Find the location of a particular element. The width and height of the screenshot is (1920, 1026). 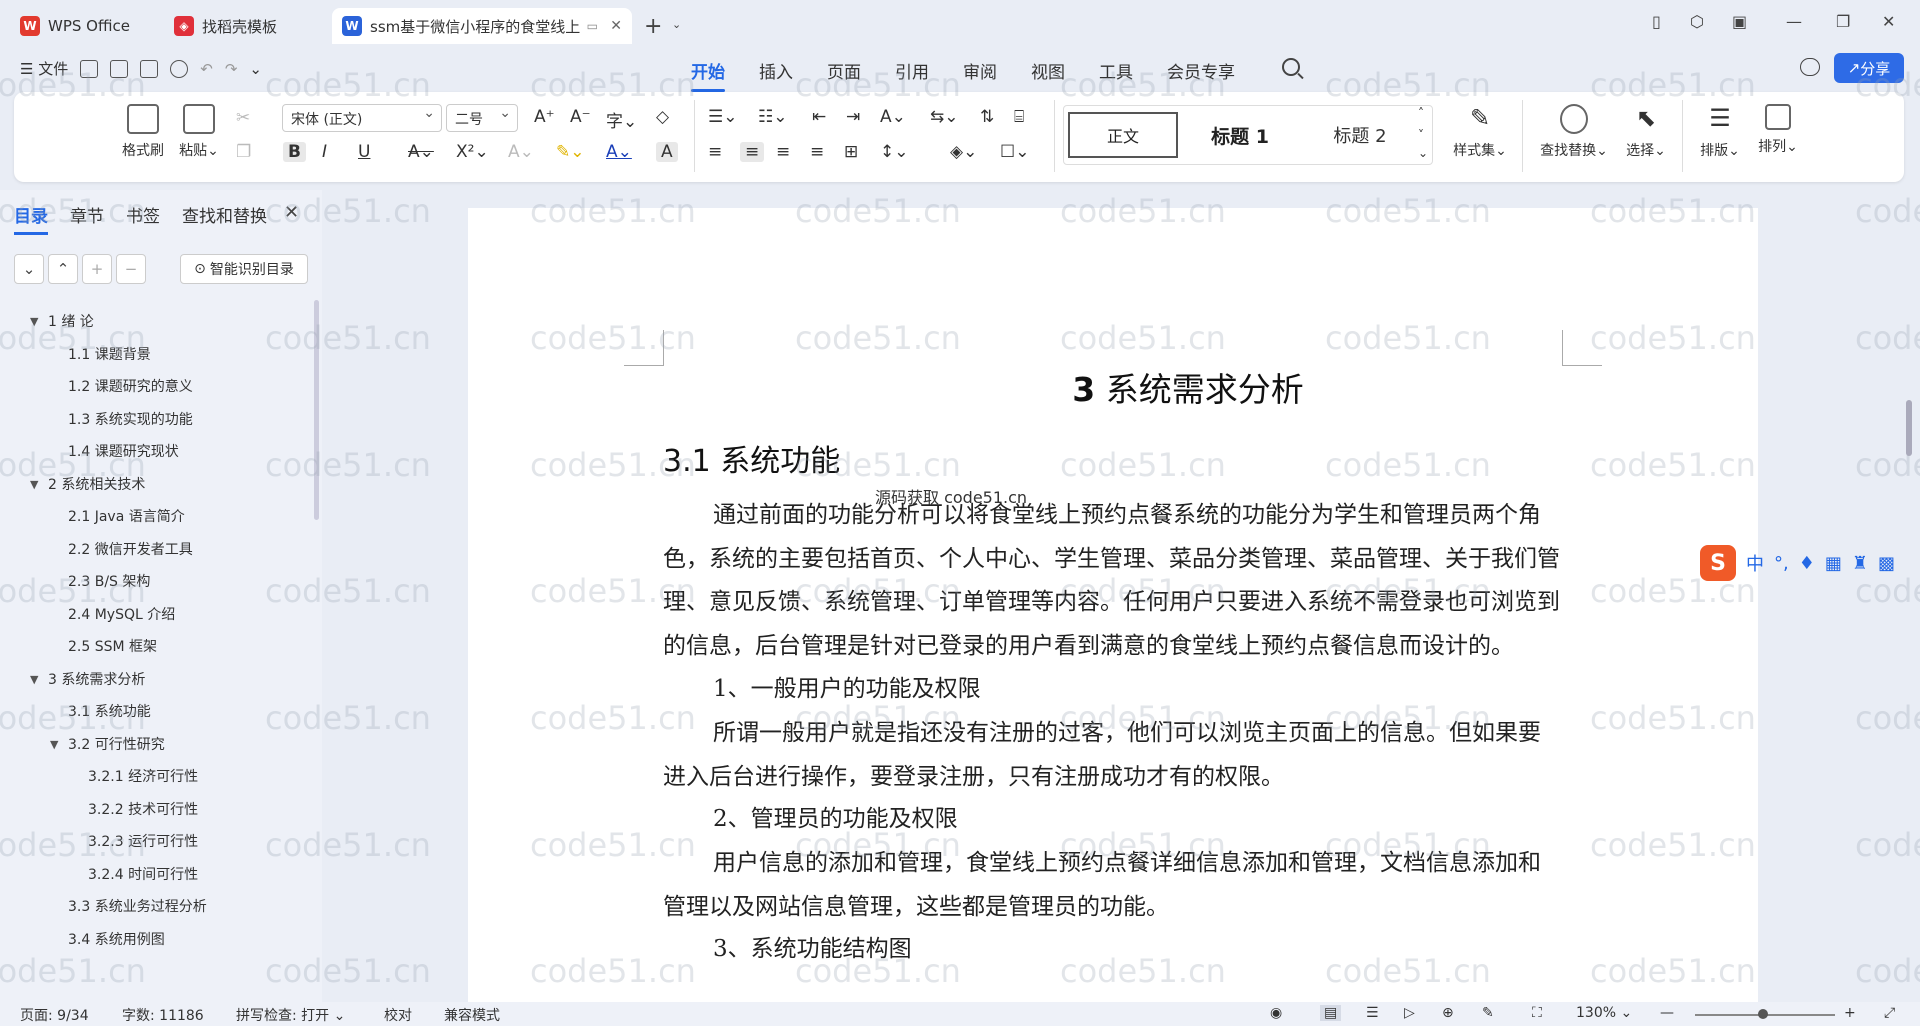

search-icon is located at coordinates (1291, 67).